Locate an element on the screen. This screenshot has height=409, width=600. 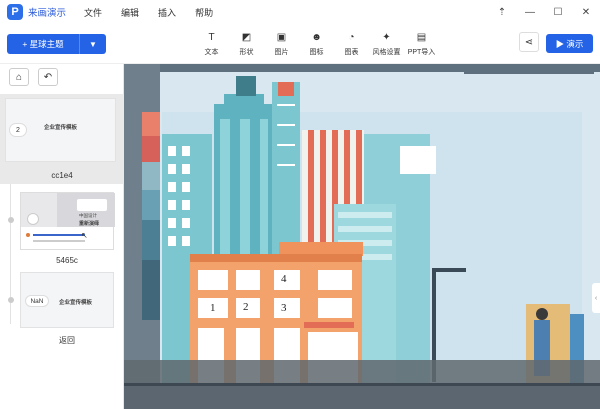
menu-edit: 编辑 is located at coordinates (130, 12).